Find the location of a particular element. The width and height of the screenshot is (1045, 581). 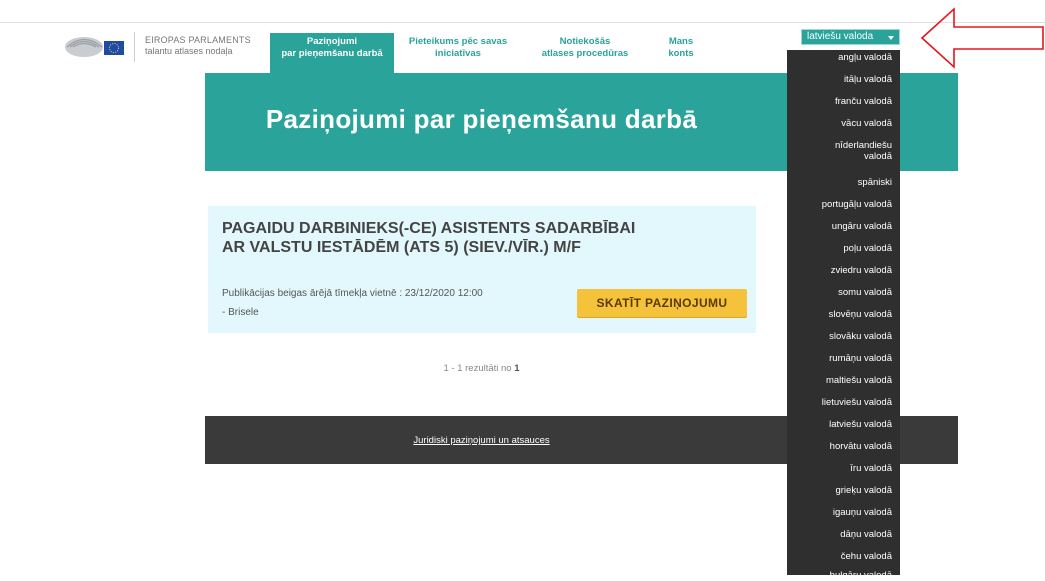

language-option: somu valodā is located at coordinates (842, 292).